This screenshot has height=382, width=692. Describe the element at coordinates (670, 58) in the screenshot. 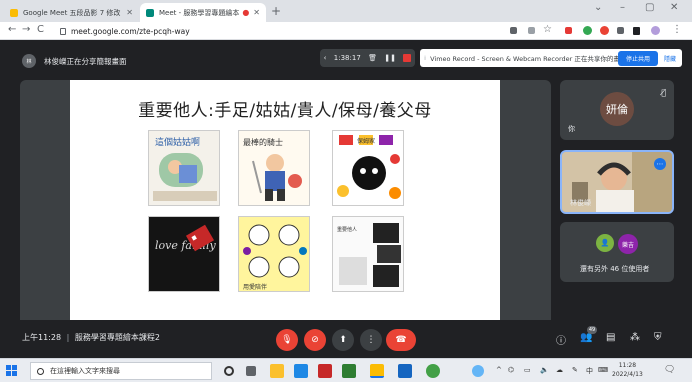

I see `hide-button: 隱藏` at that location.